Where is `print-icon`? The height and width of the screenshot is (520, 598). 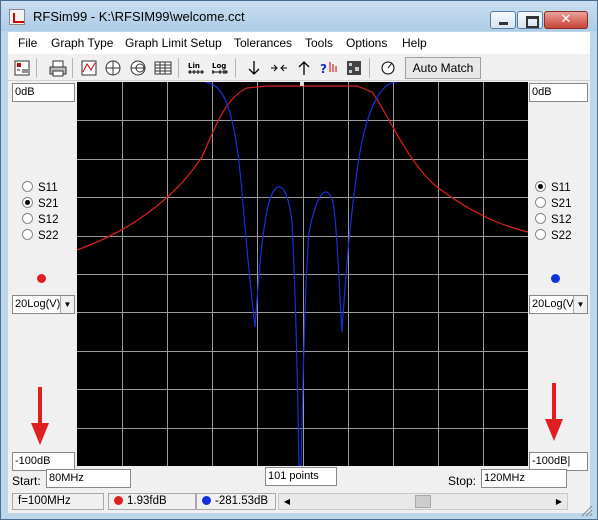 print-icon is located at coordinates (58, 68).